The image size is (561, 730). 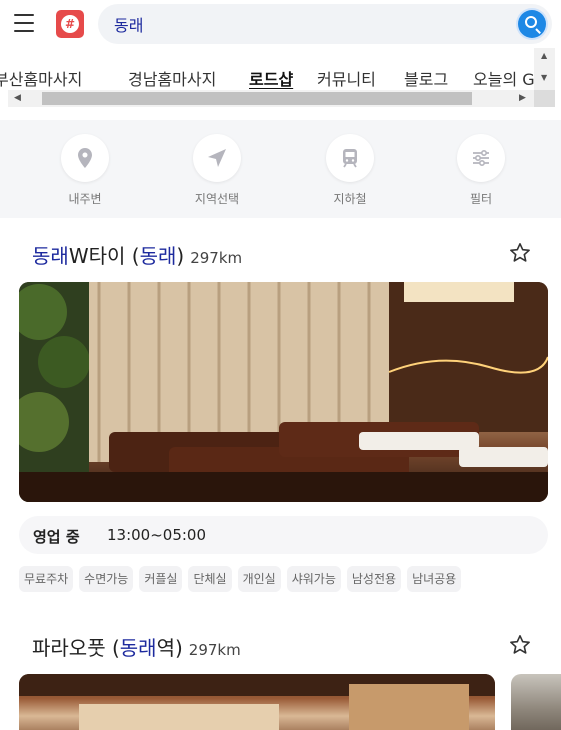 I want to click on tag-chip: 수면가능, so click(x=106, y=579).